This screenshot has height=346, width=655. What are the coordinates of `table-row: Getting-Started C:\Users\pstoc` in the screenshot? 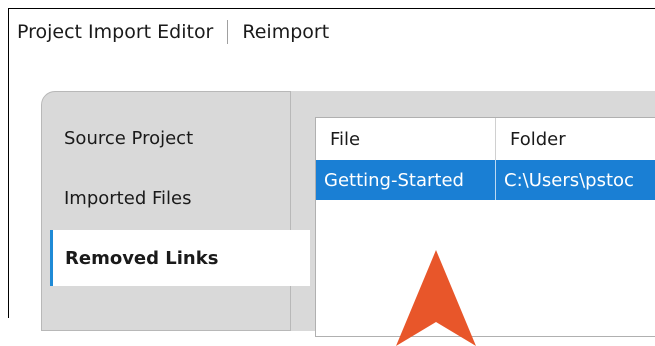 It's located at (485, 180).